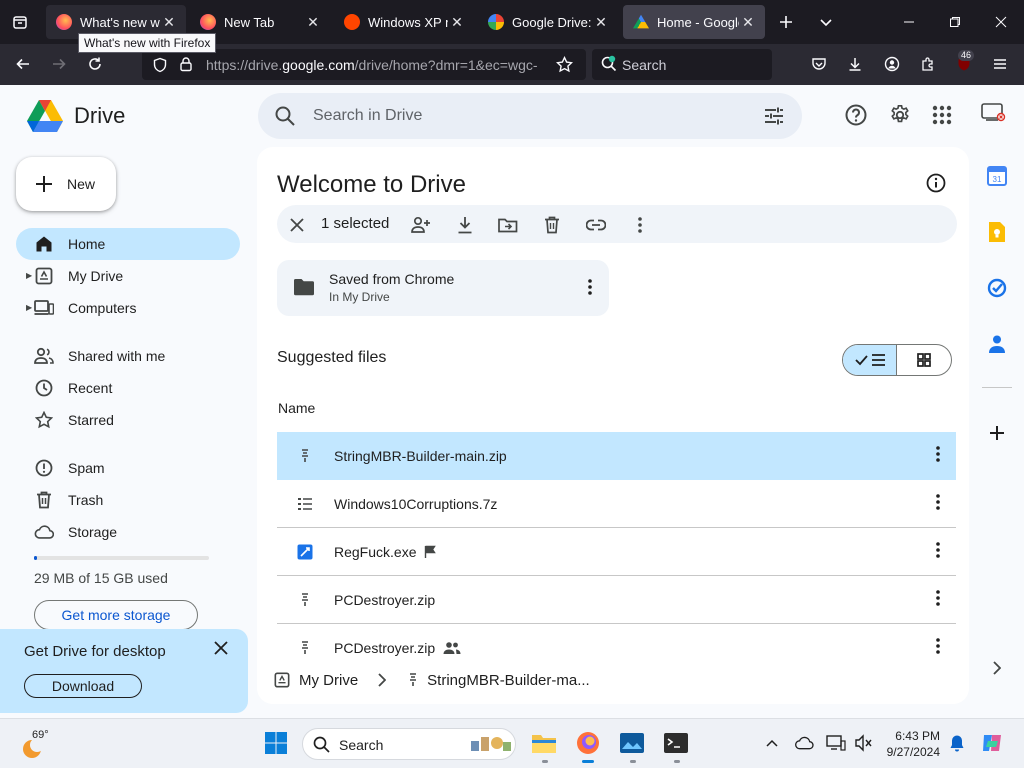  Describe the element at coordinates (928, 64) in the screenshot. I see `extensions-icon` at that location.